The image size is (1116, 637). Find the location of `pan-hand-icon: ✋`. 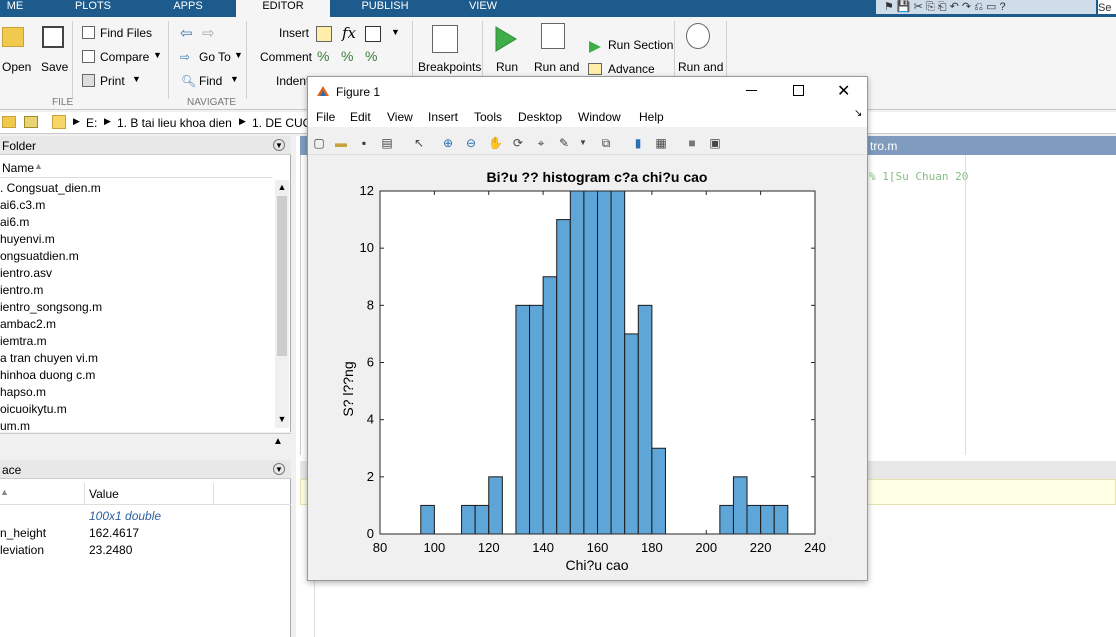

pan-hand-icon: ✋ is located at coordinates (495, 143).